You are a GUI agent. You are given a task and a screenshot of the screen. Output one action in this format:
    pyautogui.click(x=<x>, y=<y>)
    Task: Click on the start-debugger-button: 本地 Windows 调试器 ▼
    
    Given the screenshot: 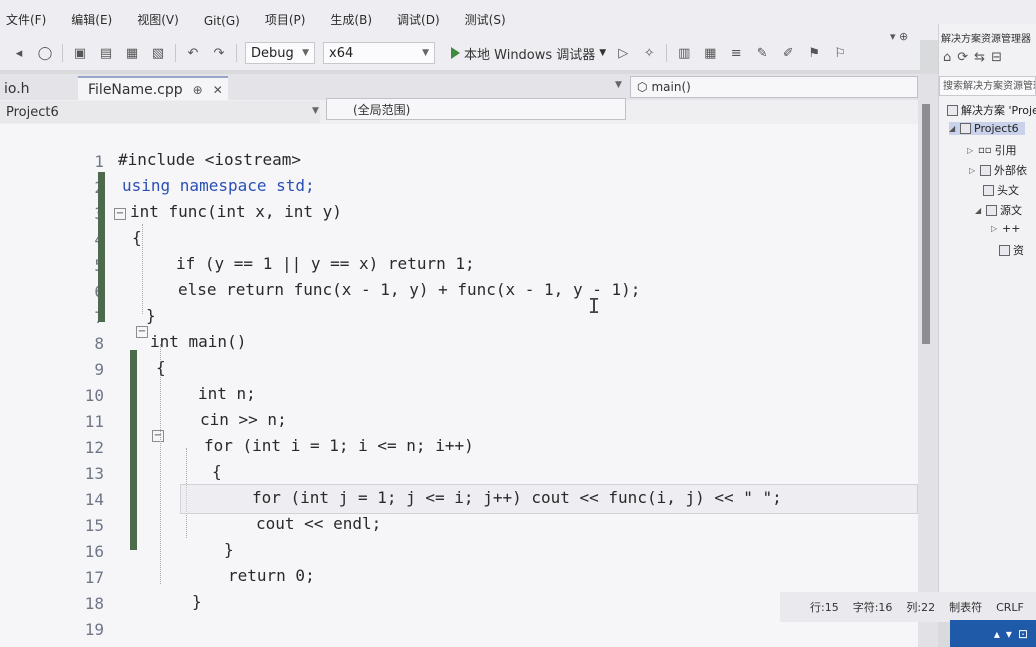 What is the action you would take?
    pyautogui.click(x=528, y=53)
    